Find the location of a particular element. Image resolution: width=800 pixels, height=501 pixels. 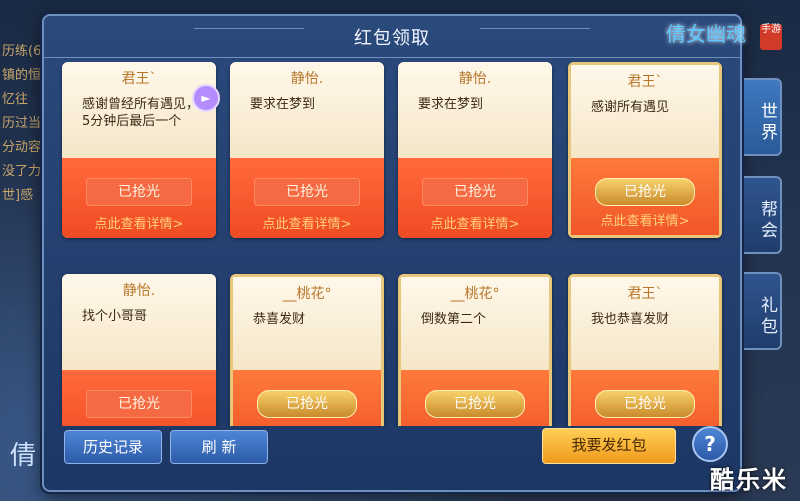

speaker-icon: ► is located at coordinates (206, 98).